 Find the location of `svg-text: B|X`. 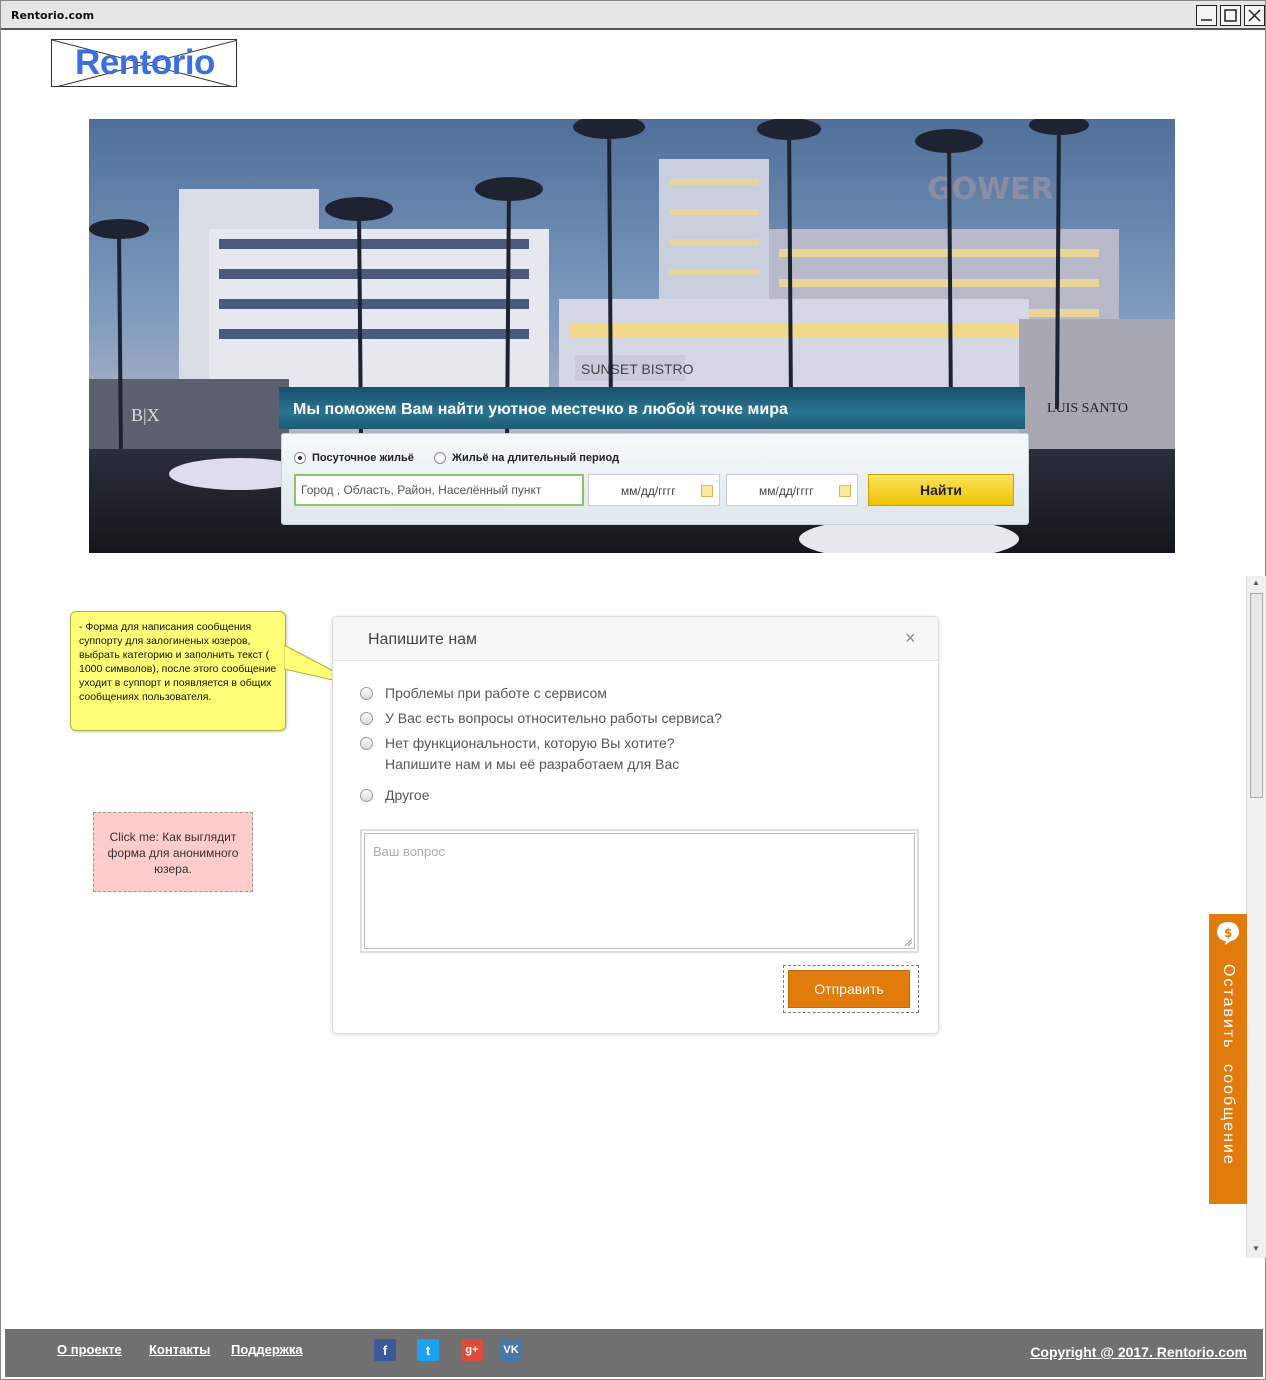

svg-text: B|X is located at coordinates (145, 415).